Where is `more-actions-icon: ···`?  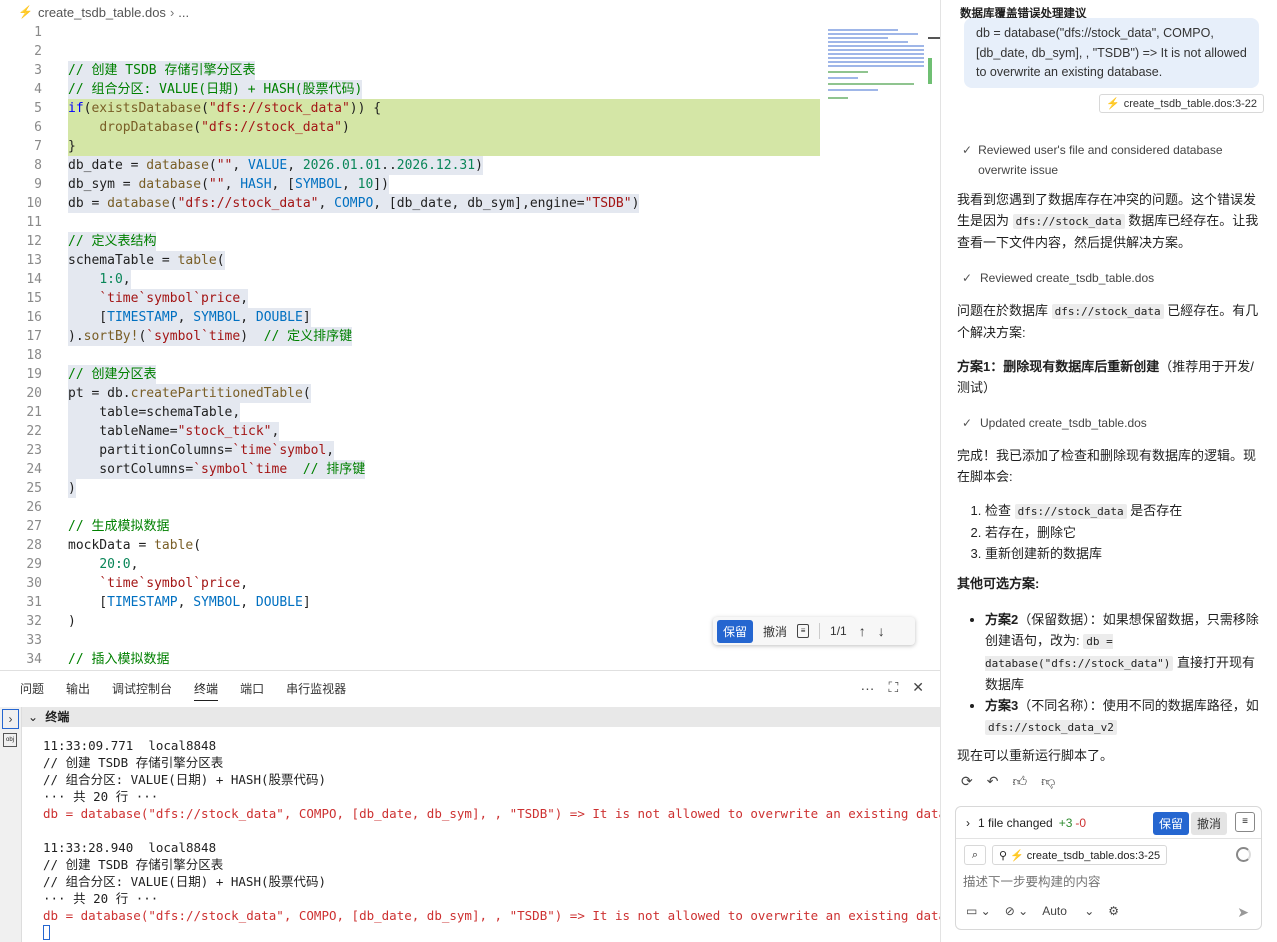 more-actions-icon: ··· is located at coordinates (867, 688).